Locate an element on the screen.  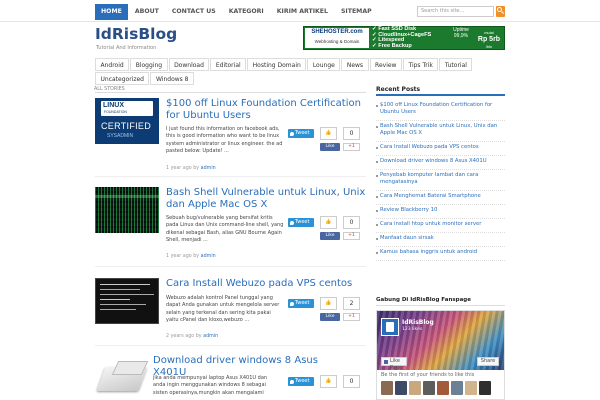
facebook-share-button: Share is located at coordinates (488, 361).